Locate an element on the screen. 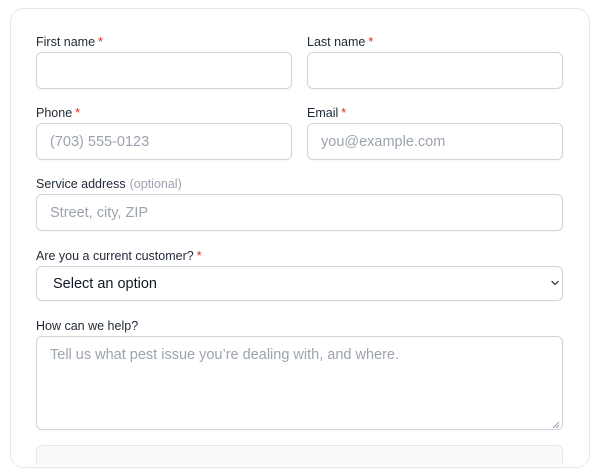  service-address-field: Service address (optional) is located at coordinates (299, 204).